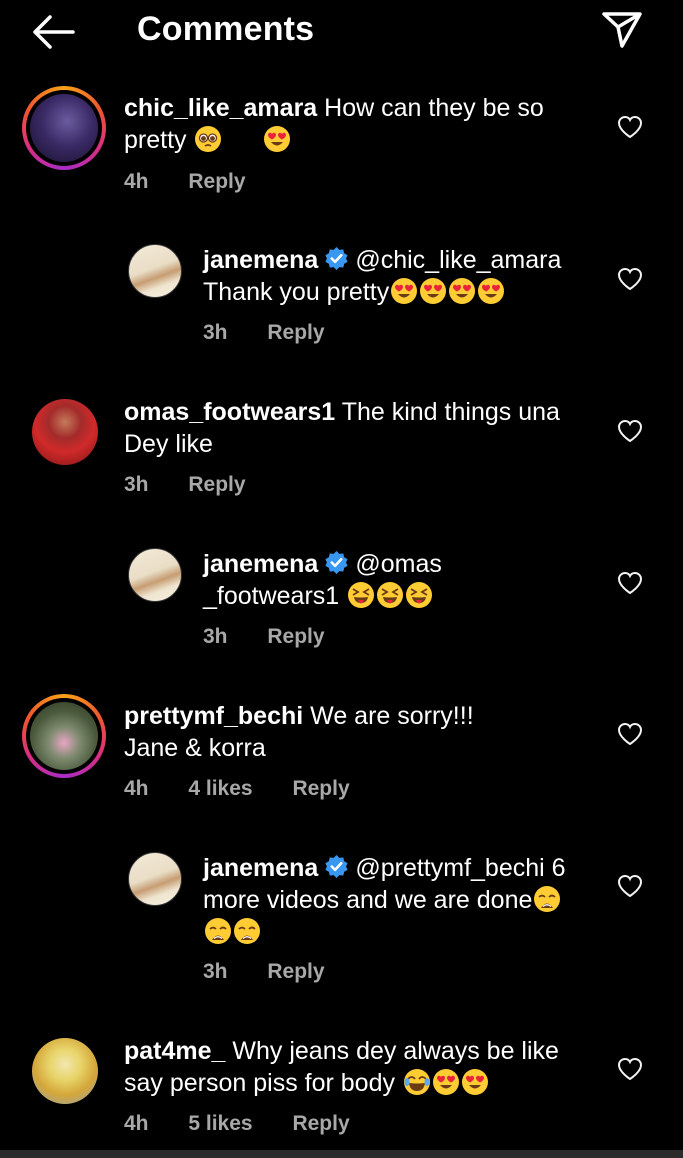 This screenshot has width=683, height=1158. I want to click on comment-text: We are sorry!!!, so click(392, 716).